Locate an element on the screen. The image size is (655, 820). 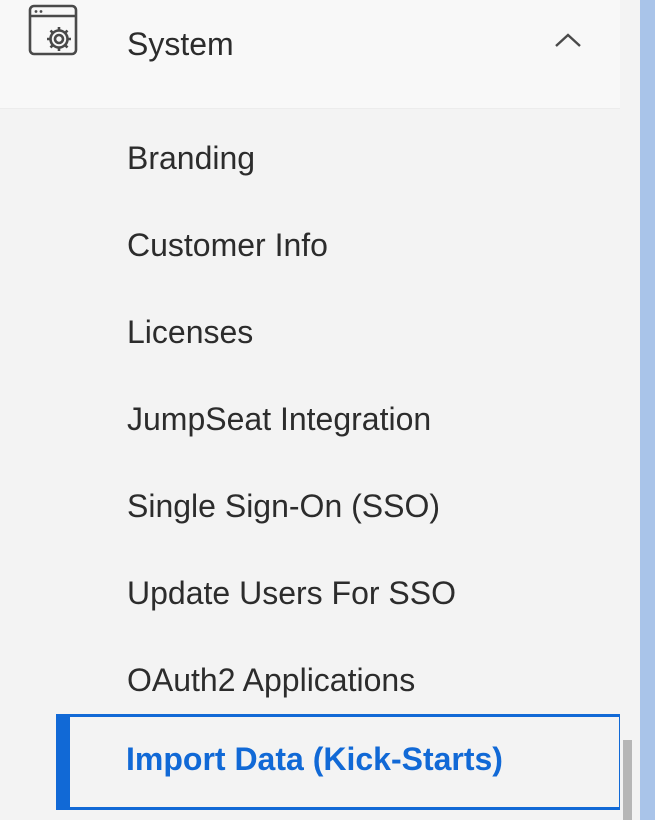
nav-item-oauth2-applications: OAuth2 Applications is located at coordinates (271, 680).